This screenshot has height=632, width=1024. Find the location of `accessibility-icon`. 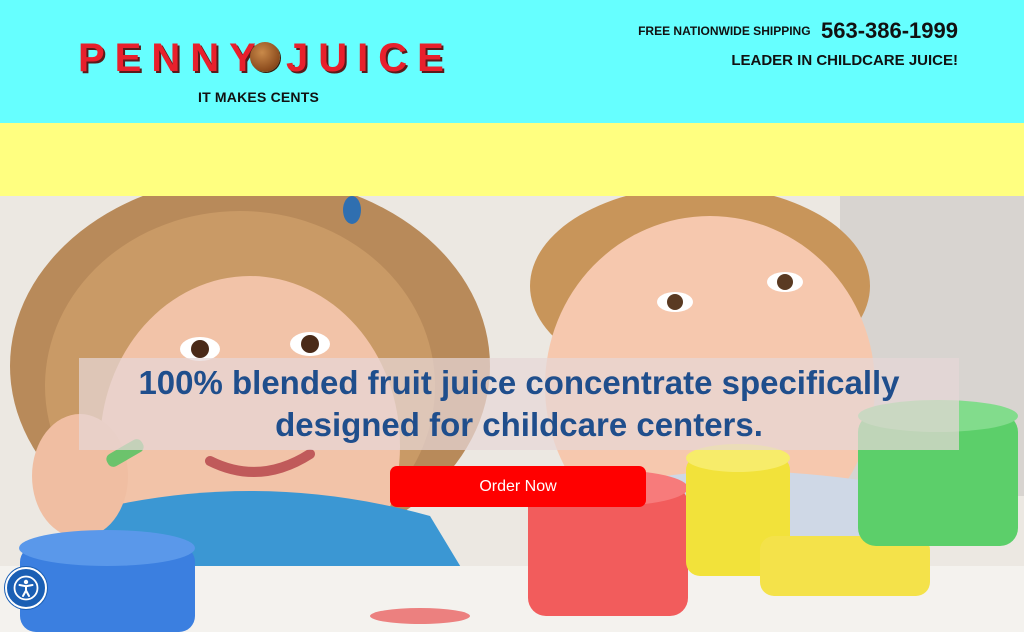

accessibility-icon is located at coordinates (26, 588).